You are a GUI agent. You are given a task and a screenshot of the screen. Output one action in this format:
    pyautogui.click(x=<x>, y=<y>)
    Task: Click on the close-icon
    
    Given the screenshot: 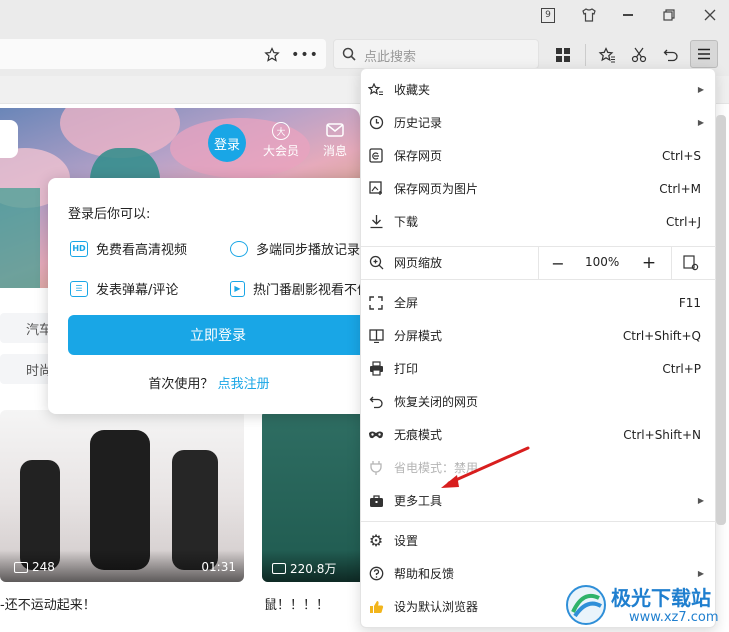 What is the action you would take?
    pyautogui.click(x=710, y=15)
    